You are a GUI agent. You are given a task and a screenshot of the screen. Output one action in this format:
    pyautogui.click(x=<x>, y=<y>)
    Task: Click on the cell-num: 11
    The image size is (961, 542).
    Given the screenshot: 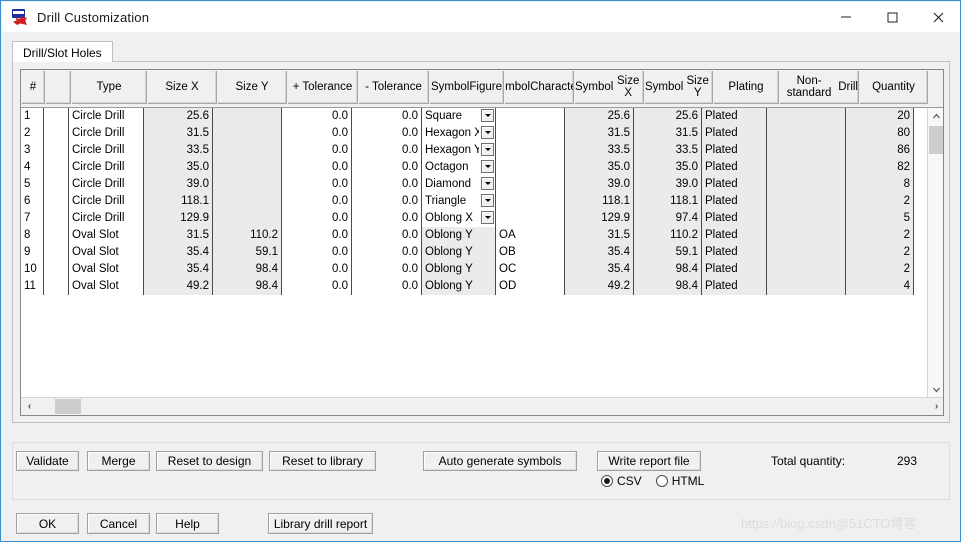 What is the action you would take?
    pyautogui.click(x=32, y=286)
    